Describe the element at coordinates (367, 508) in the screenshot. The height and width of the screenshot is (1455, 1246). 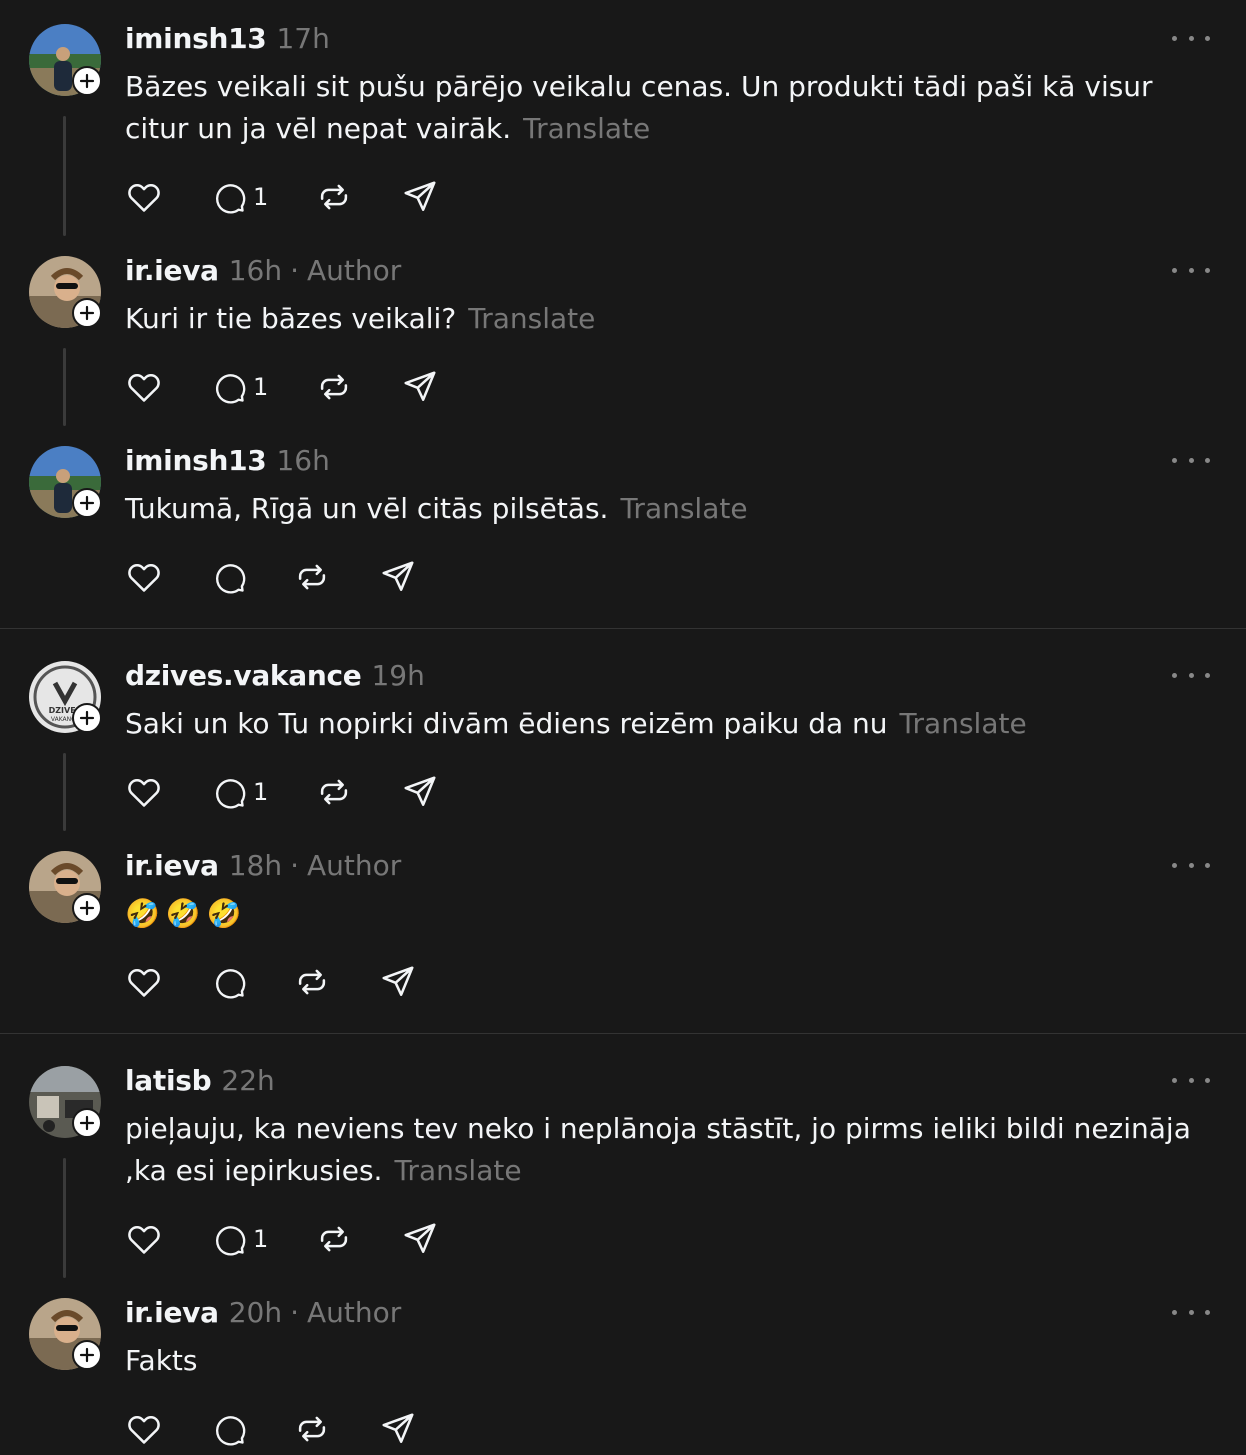
I see `post-body: Tukumā, Rīgā un vēl citās pilsētās.` at that location.